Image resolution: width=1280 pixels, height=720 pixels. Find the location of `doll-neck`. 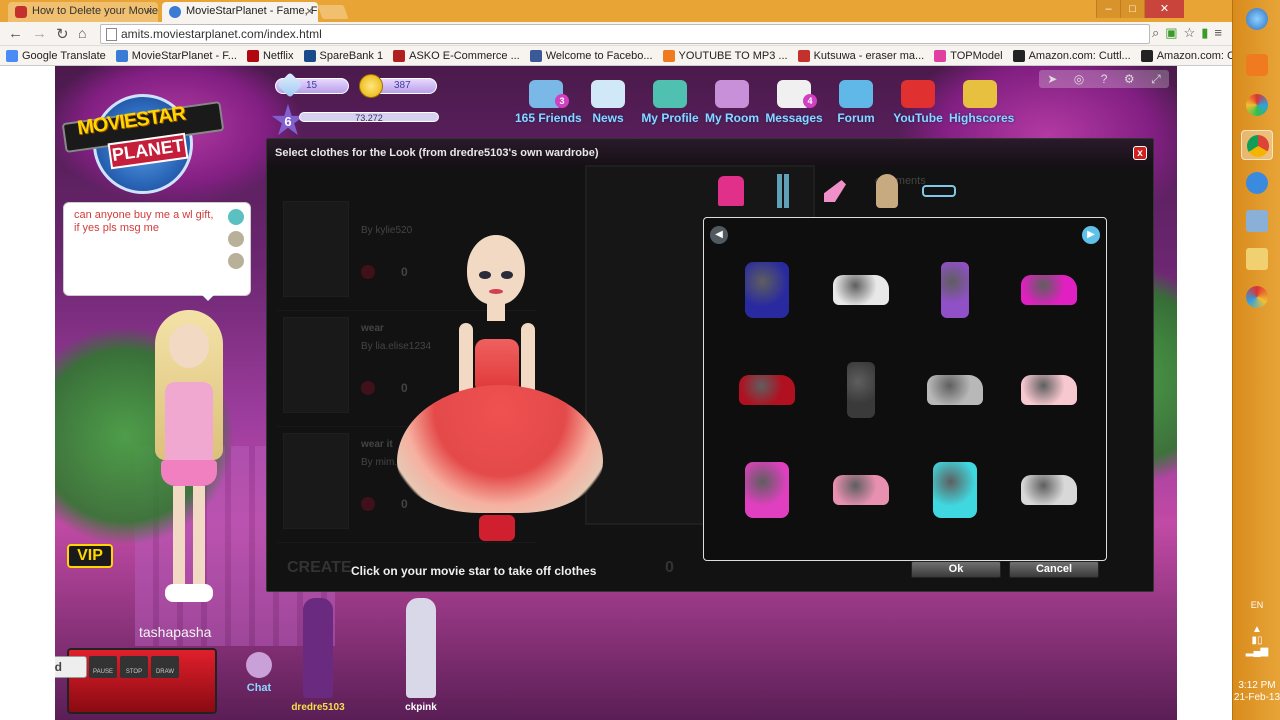

doll-neck is located at coordinates (496, 311).